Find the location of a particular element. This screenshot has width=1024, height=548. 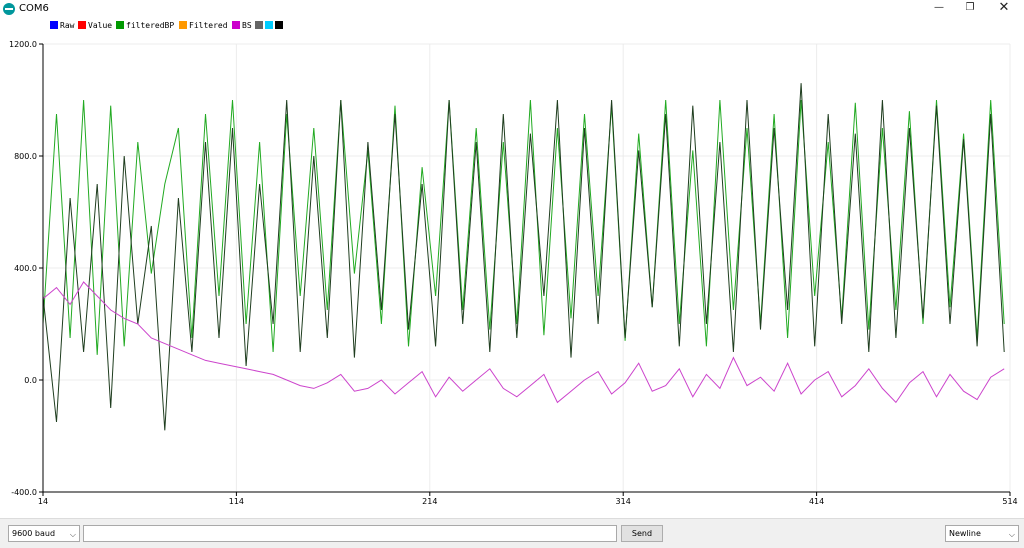

x-tick-label: 314 is located at coordinates (623, 501).